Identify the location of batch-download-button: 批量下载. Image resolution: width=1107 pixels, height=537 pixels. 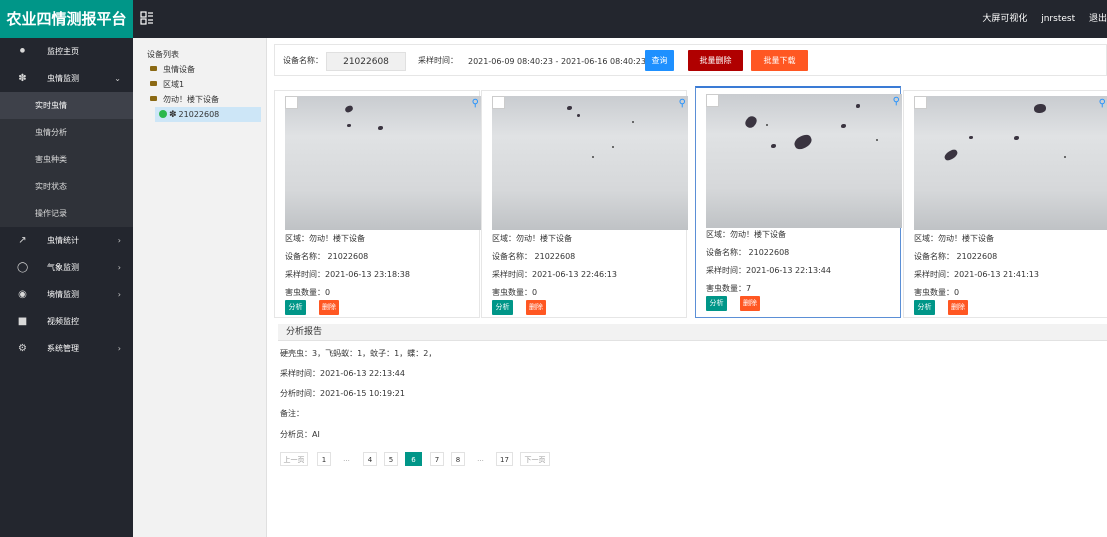
(779, 60).